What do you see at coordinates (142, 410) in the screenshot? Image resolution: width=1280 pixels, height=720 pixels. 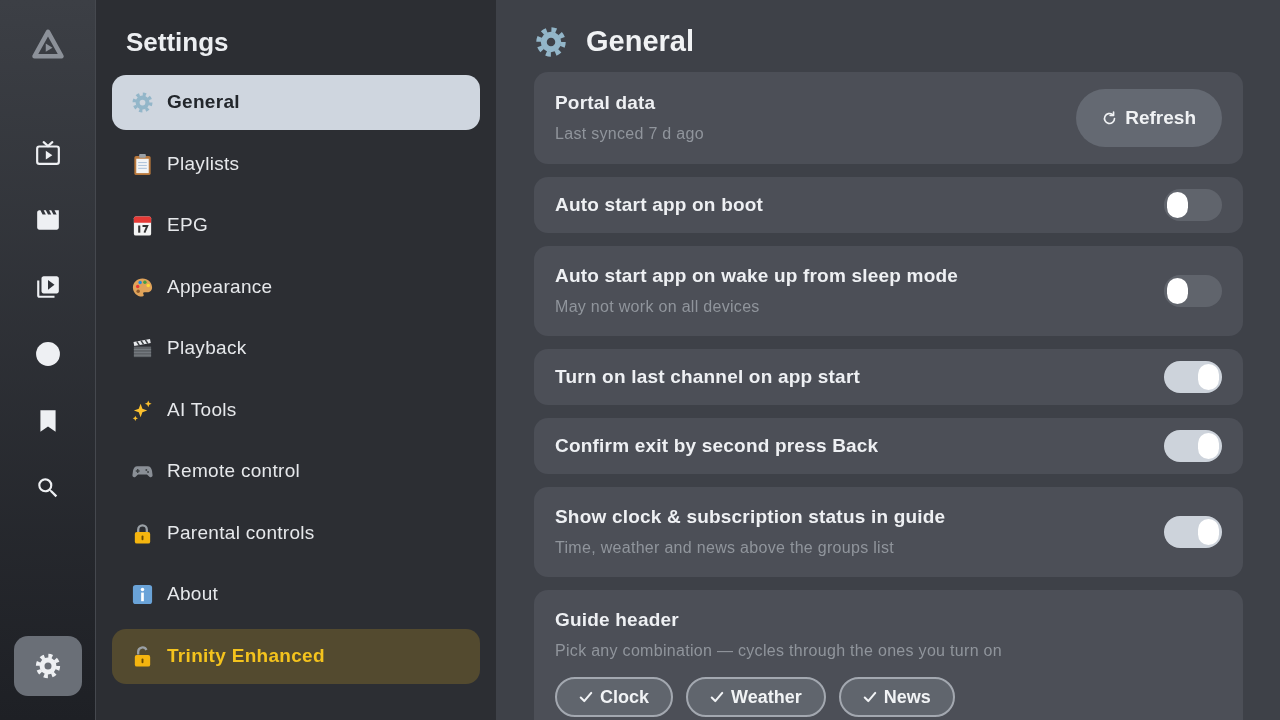 I see `sparkles-icon` at bounding box center [142, 410].